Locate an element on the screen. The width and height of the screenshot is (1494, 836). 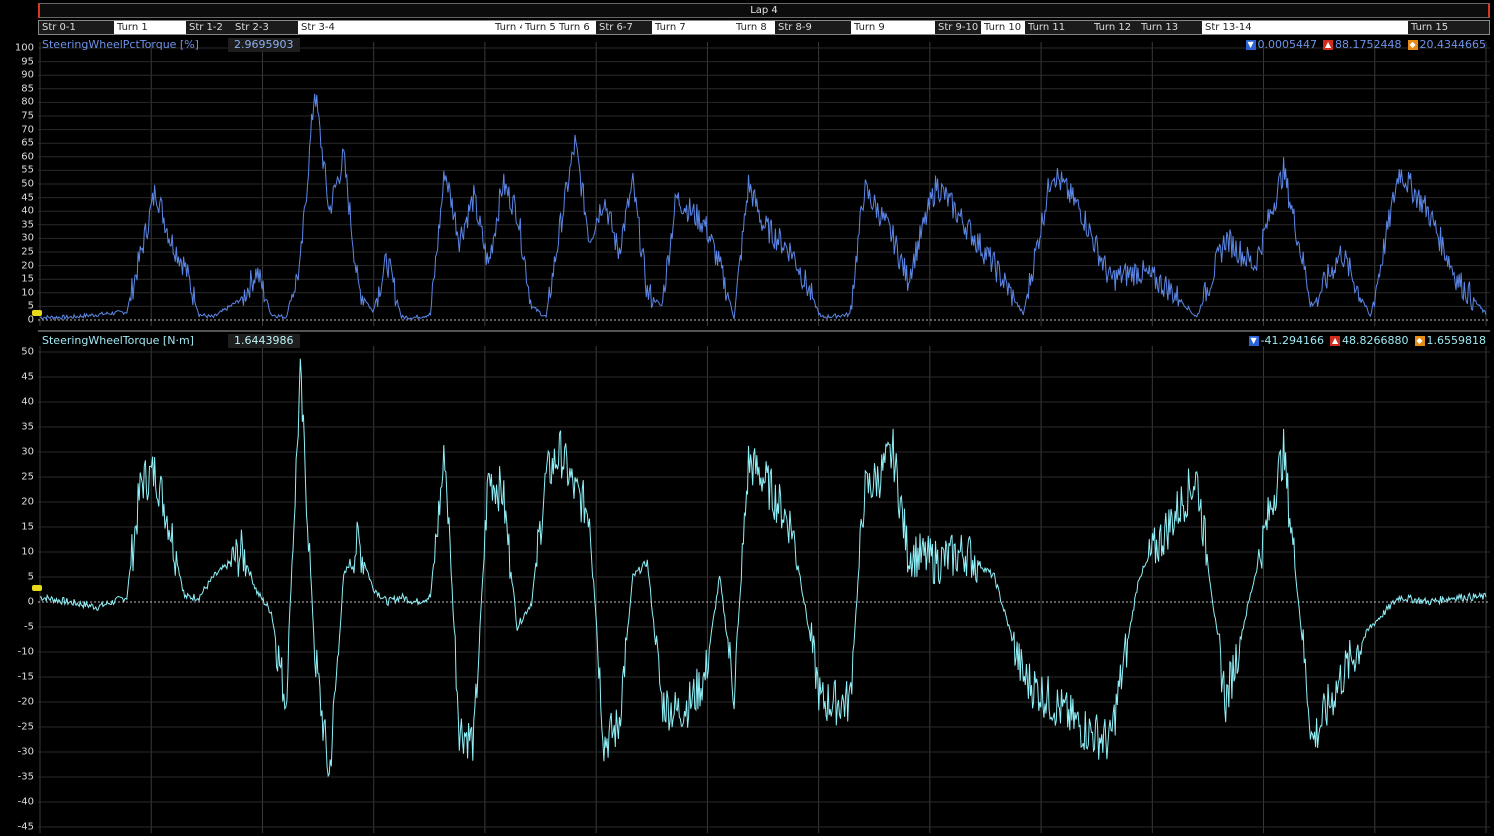
y-tick-label: 5 is located at coordinates (30, 577).